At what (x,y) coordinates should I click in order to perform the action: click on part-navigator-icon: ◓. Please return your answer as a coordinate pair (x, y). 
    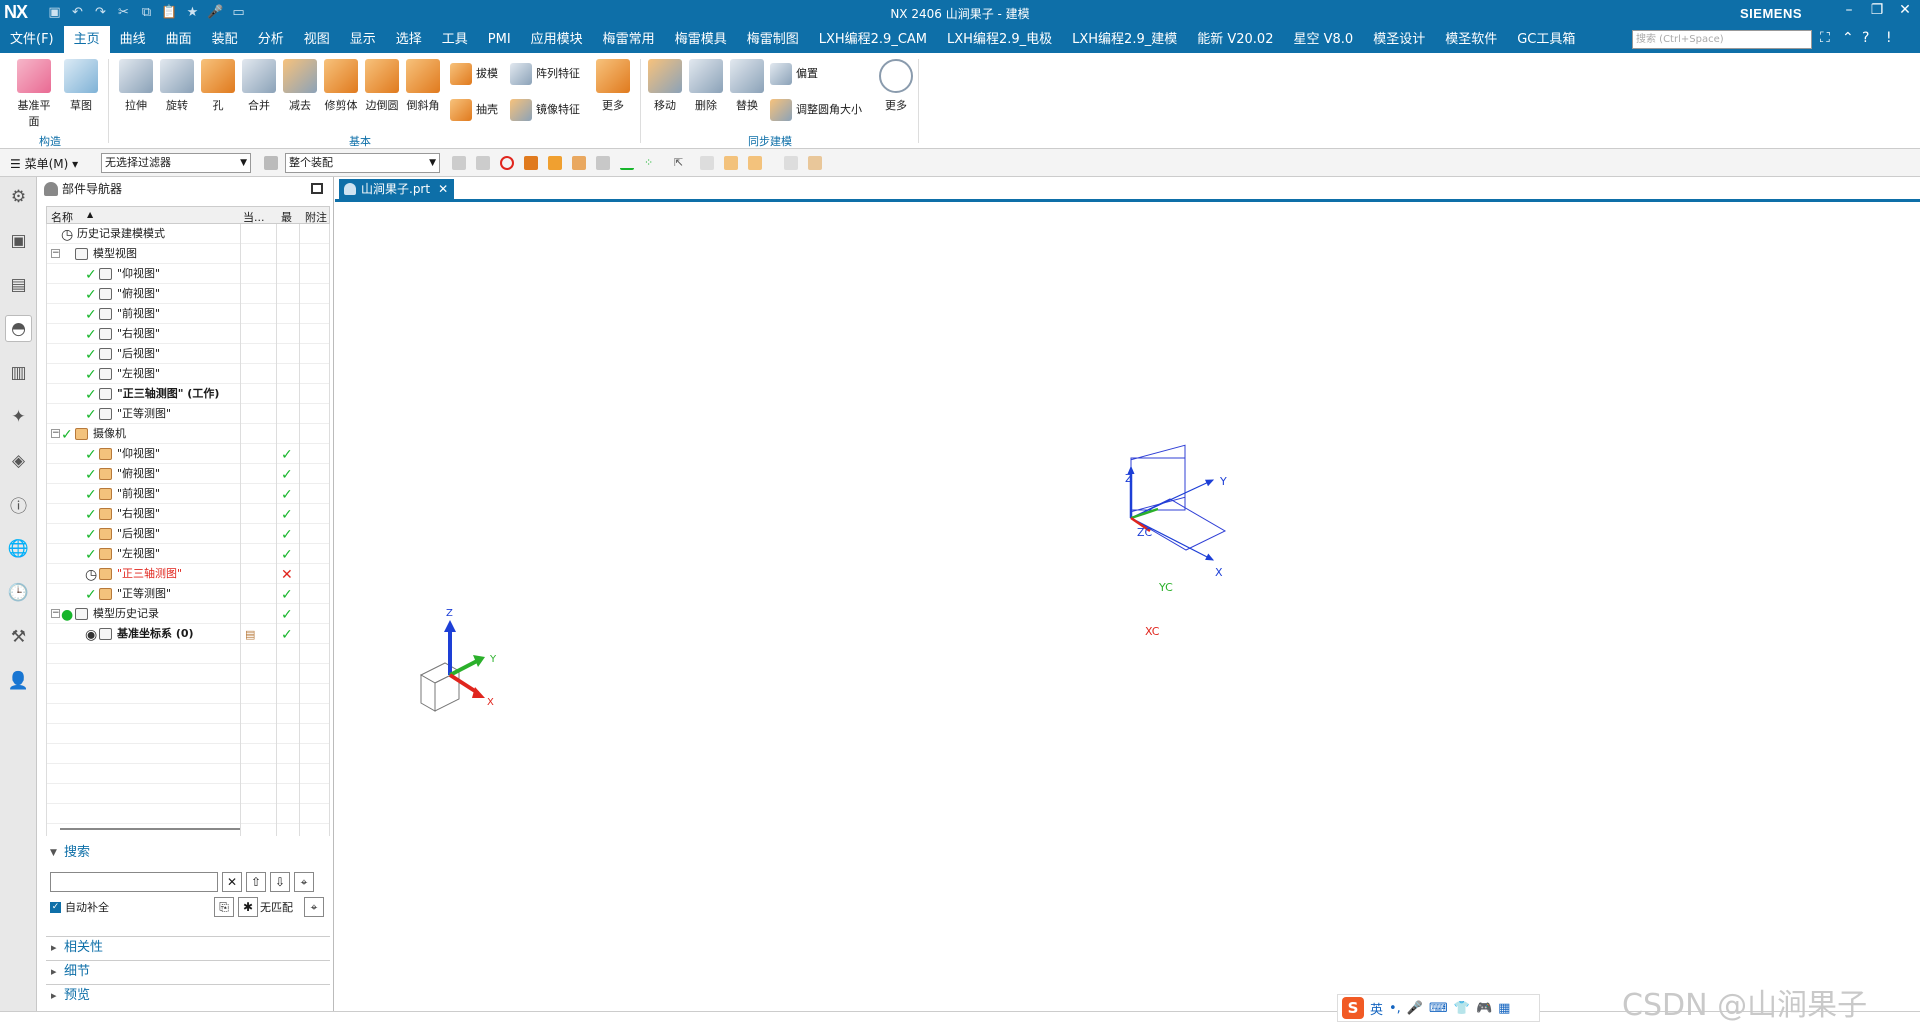
    Looking at the image, I should click on (18, 328).